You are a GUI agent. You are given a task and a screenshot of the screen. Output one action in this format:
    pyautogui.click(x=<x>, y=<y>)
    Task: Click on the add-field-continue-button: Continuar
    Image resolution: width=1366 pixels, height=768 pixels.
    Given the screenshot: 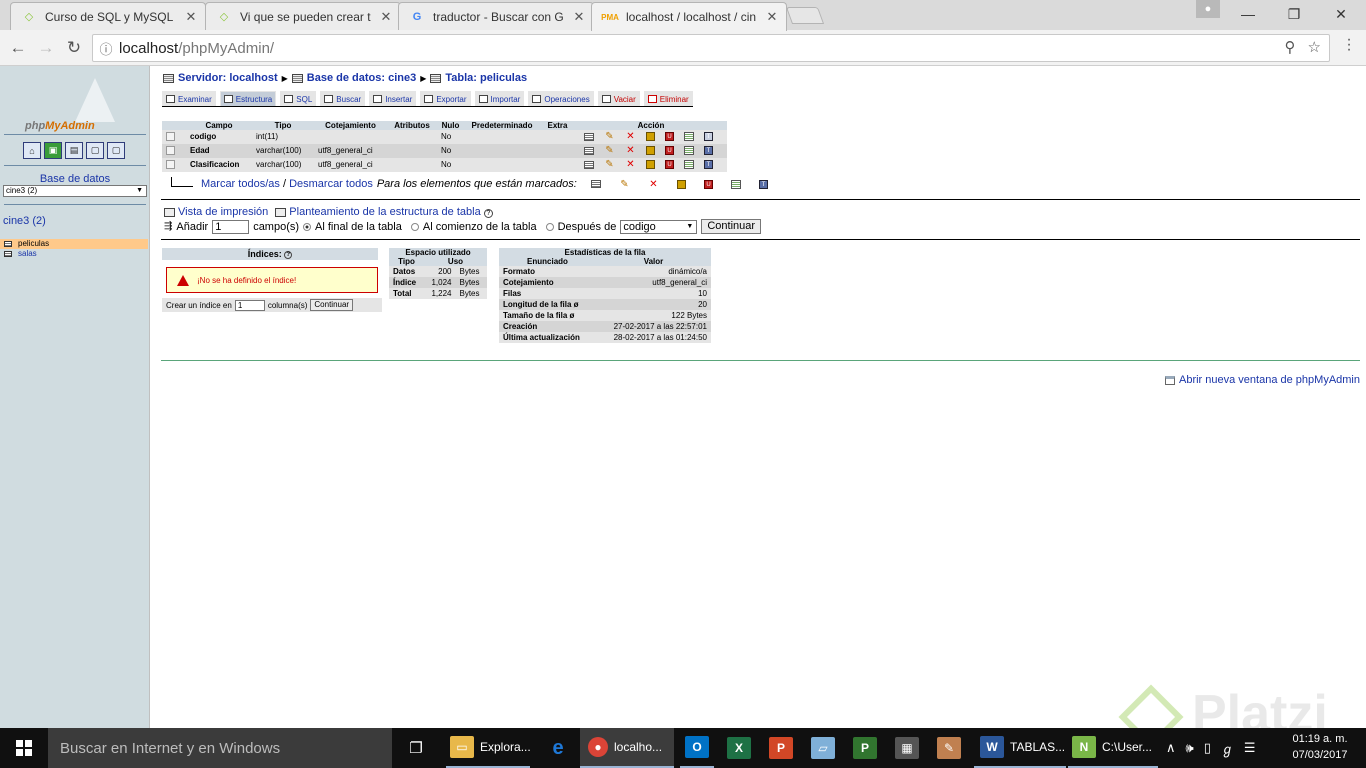 What is the action you would take?
    pyautogui.click(x=731, y=226)
    